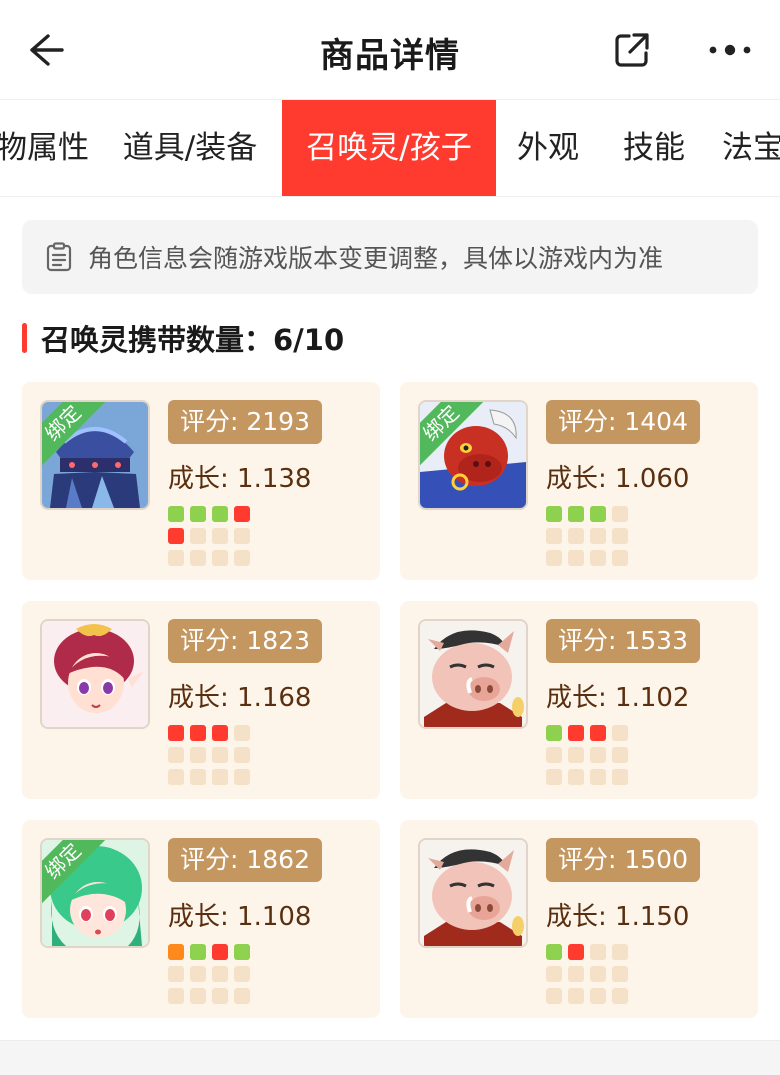  Describe the element at coordinates (59, 257) in the screenshot. I see `clipboard-icon` at that location.